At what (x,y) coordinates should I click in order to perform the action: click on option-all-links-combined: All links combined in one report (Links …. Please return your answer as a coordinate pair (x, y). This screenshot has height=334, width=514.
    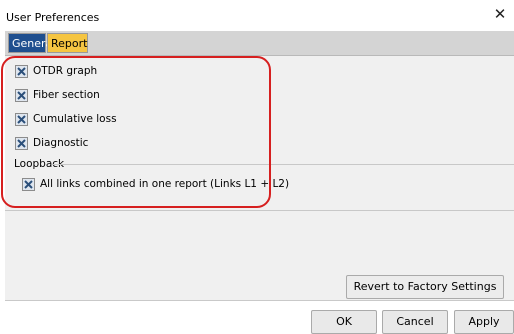
    Looking at the image, I should click on (155, 184).